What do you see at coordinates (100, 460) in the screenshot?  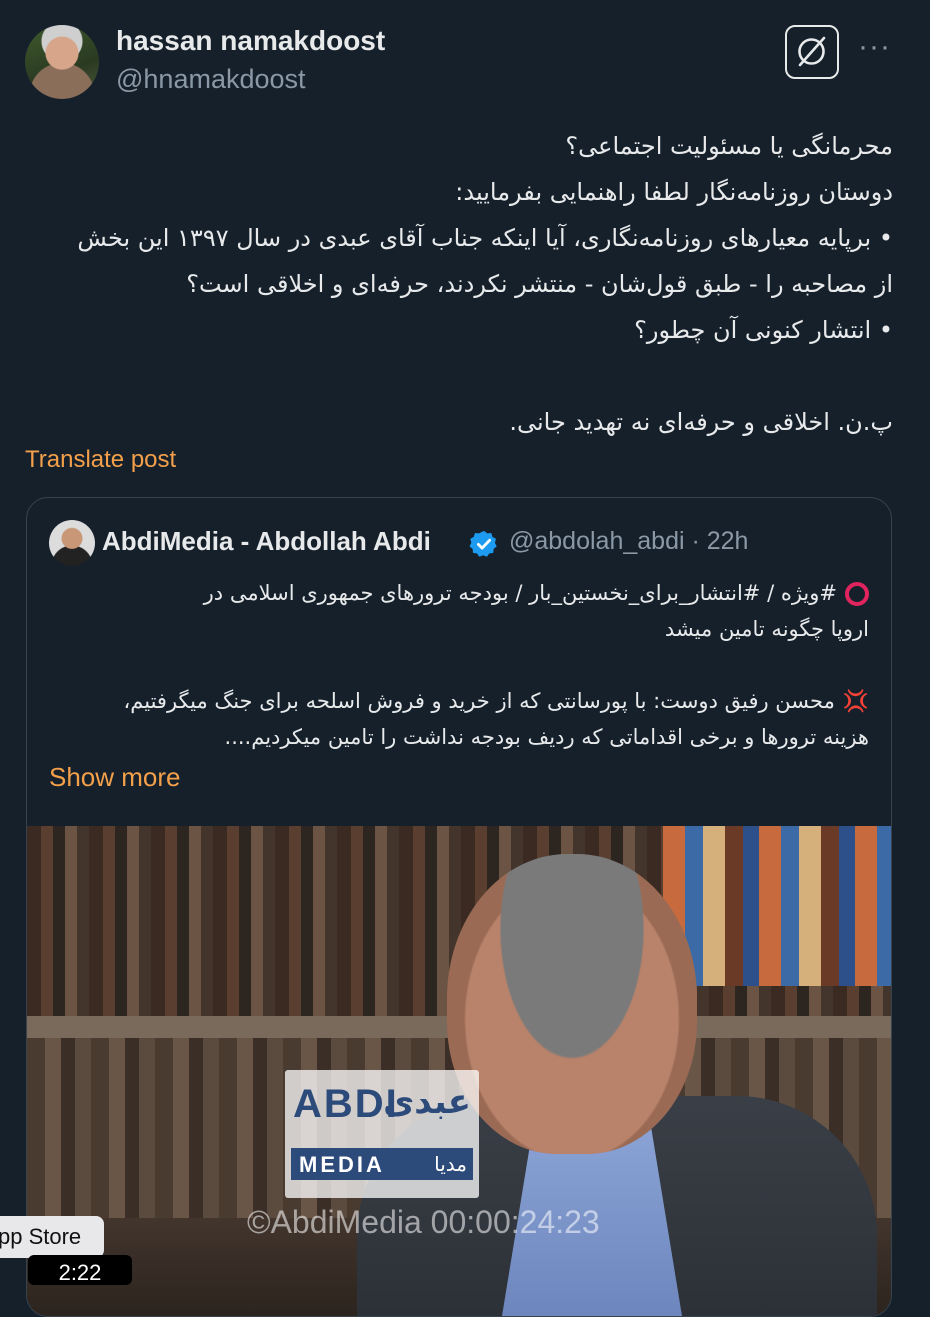 I see `translate-post-link: Translate post` at bounding box center [100, 460].